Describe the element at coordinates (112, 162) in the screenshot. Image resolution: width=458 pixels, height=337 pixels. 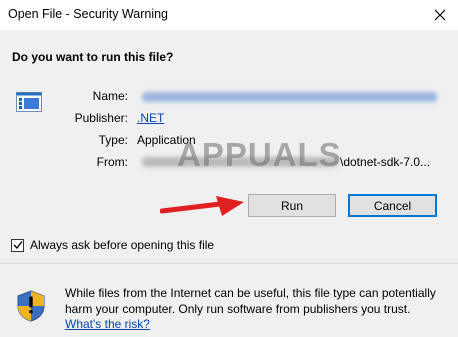
I see `from-label: From:` at that location.